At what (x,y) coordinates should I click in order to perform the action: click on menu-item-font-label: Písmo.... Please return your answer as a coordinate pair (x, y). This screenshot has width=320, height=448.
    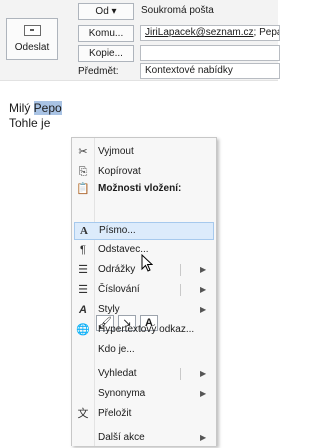
    Looking at the image, I should click on (117, 230).